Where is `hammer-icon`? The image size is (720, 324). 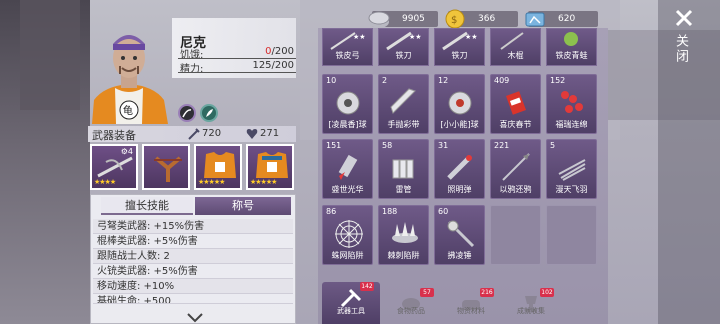
hammer-icon is located at coordinates (461, 234).